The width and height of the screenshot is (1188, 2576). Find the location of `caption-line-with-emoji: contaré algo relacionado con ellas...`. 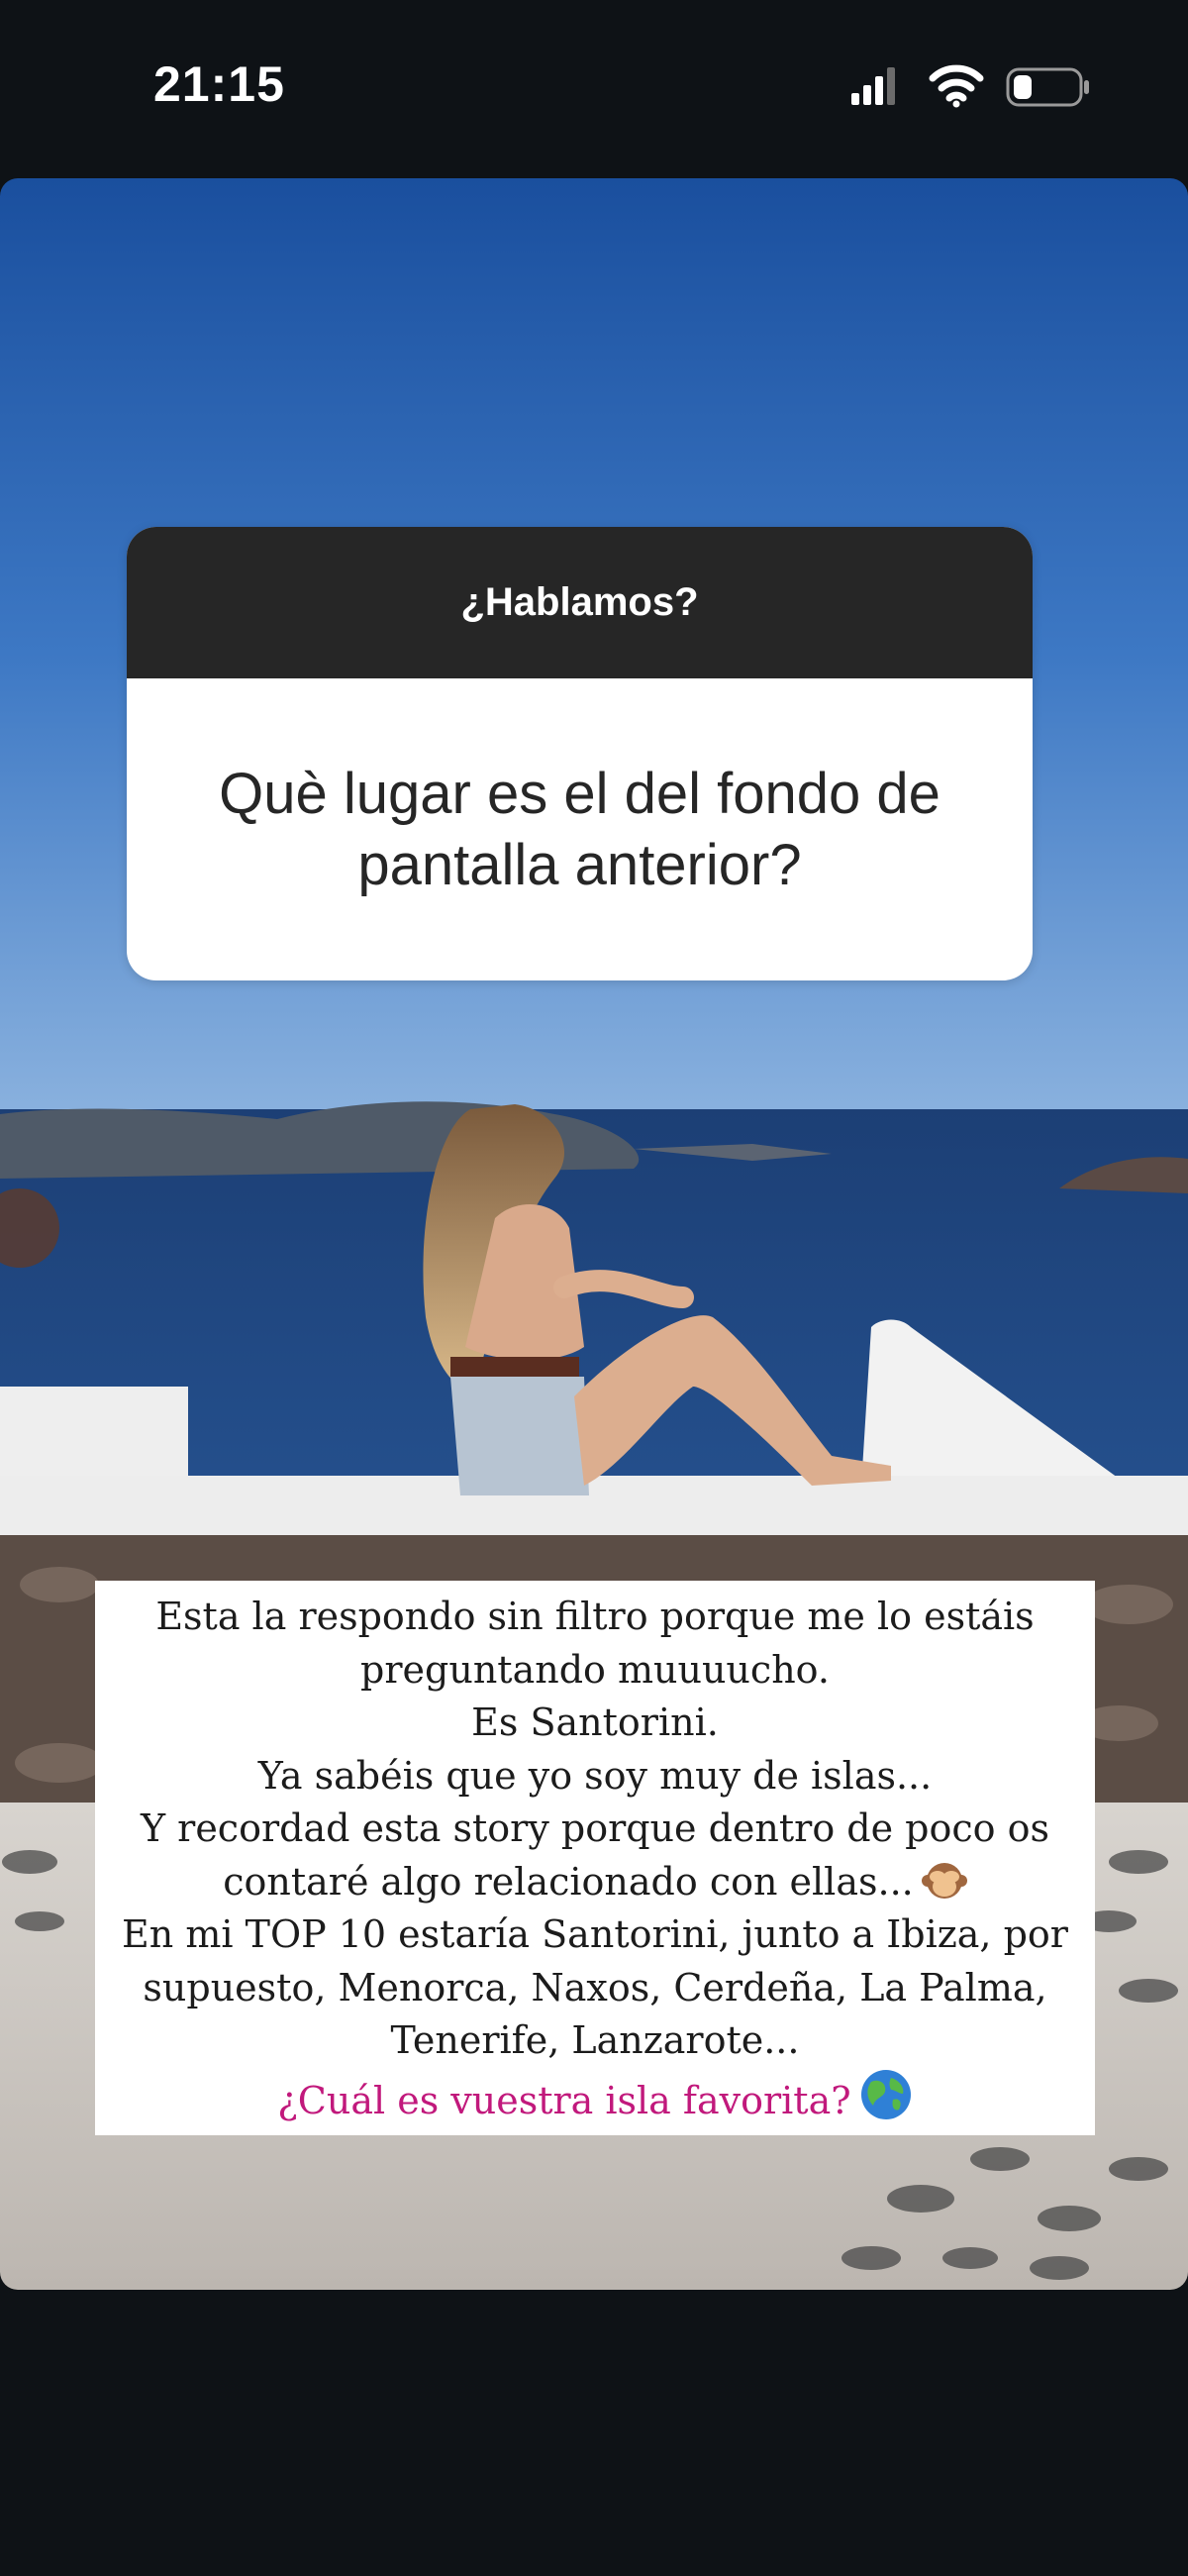

caption-line-with-emoji: contaré algo relacionado con ellas... is located at coordinates (595, 1882).